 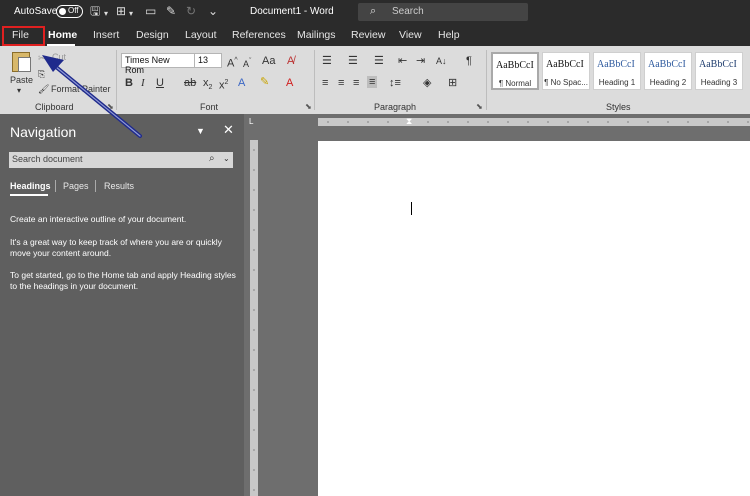 What do you see at coordinates (158, 64) in the screenshot?
I see `font-name-field: Times New Rom` at bounding box center [158, 64].